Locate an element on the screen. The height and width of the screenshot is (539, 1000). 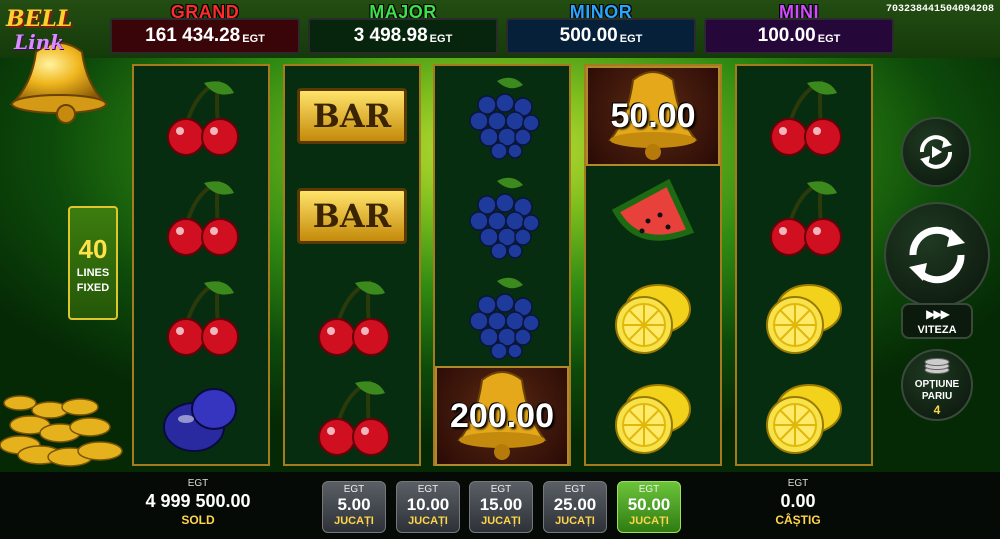
win-display: EGT 0.00 CÂȘTIG is located at coordinates (798, 502).